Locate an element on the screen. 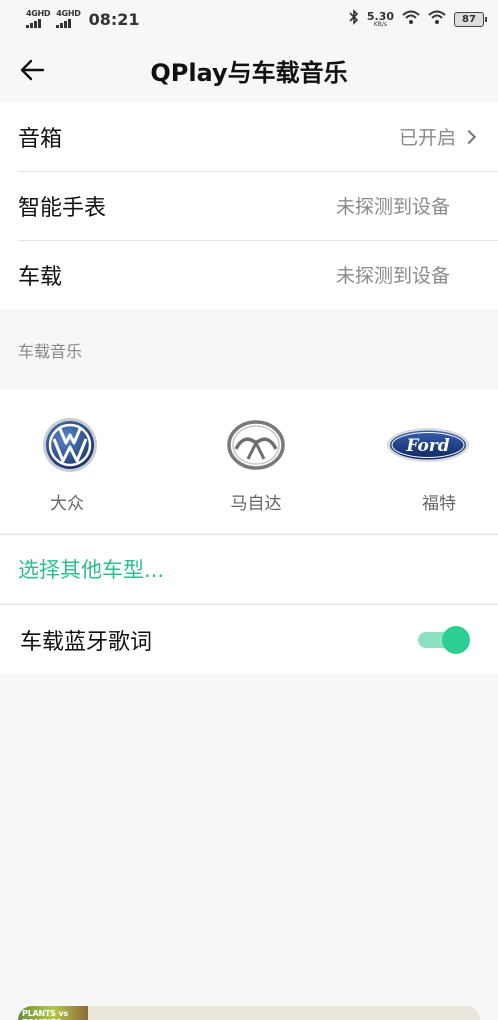 Image resolution: width=498 pixels, height=1020 pixels. device-name: 智能手表 is located at coordinates (62, 208).